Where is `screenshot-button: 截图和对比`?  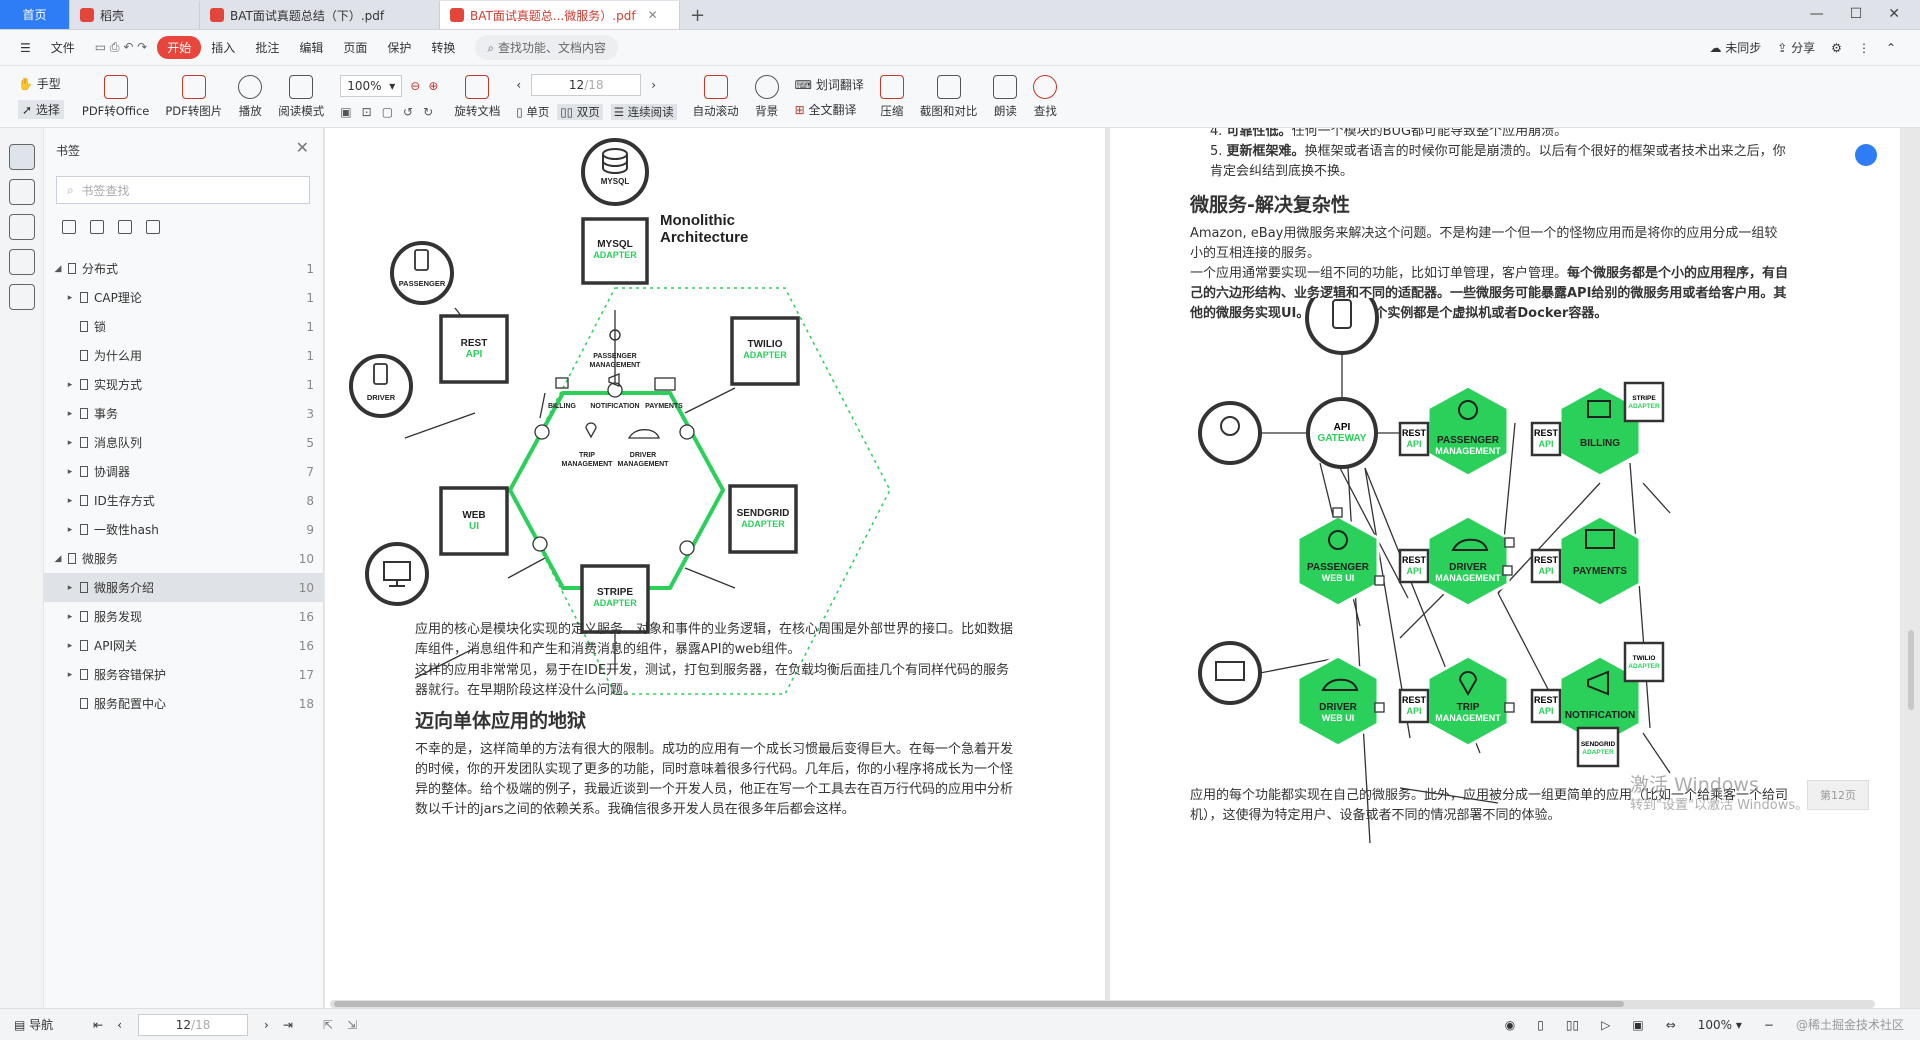 screenshot-button: 截图和对比 is located at coordinates (949, 97).